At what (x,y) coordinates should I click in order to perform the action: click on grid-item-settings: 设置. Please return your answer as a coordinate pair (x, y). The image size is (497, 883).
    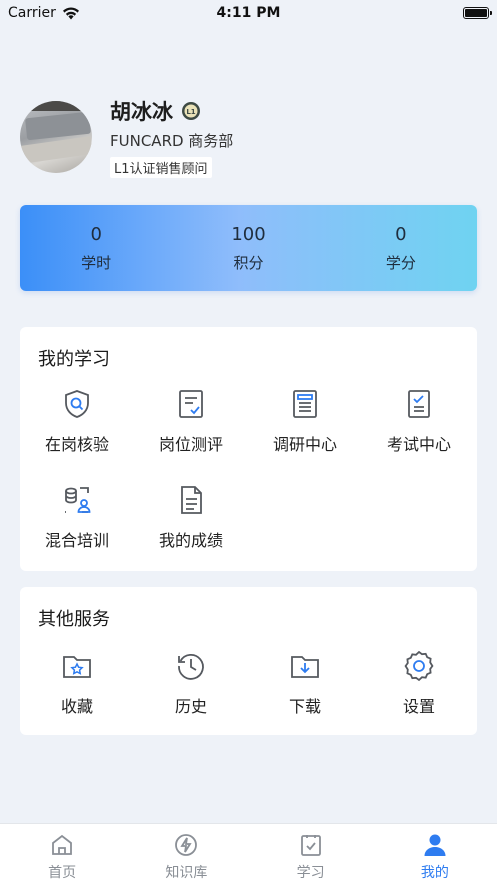
    Looking at the image, I should click on (419, 683).